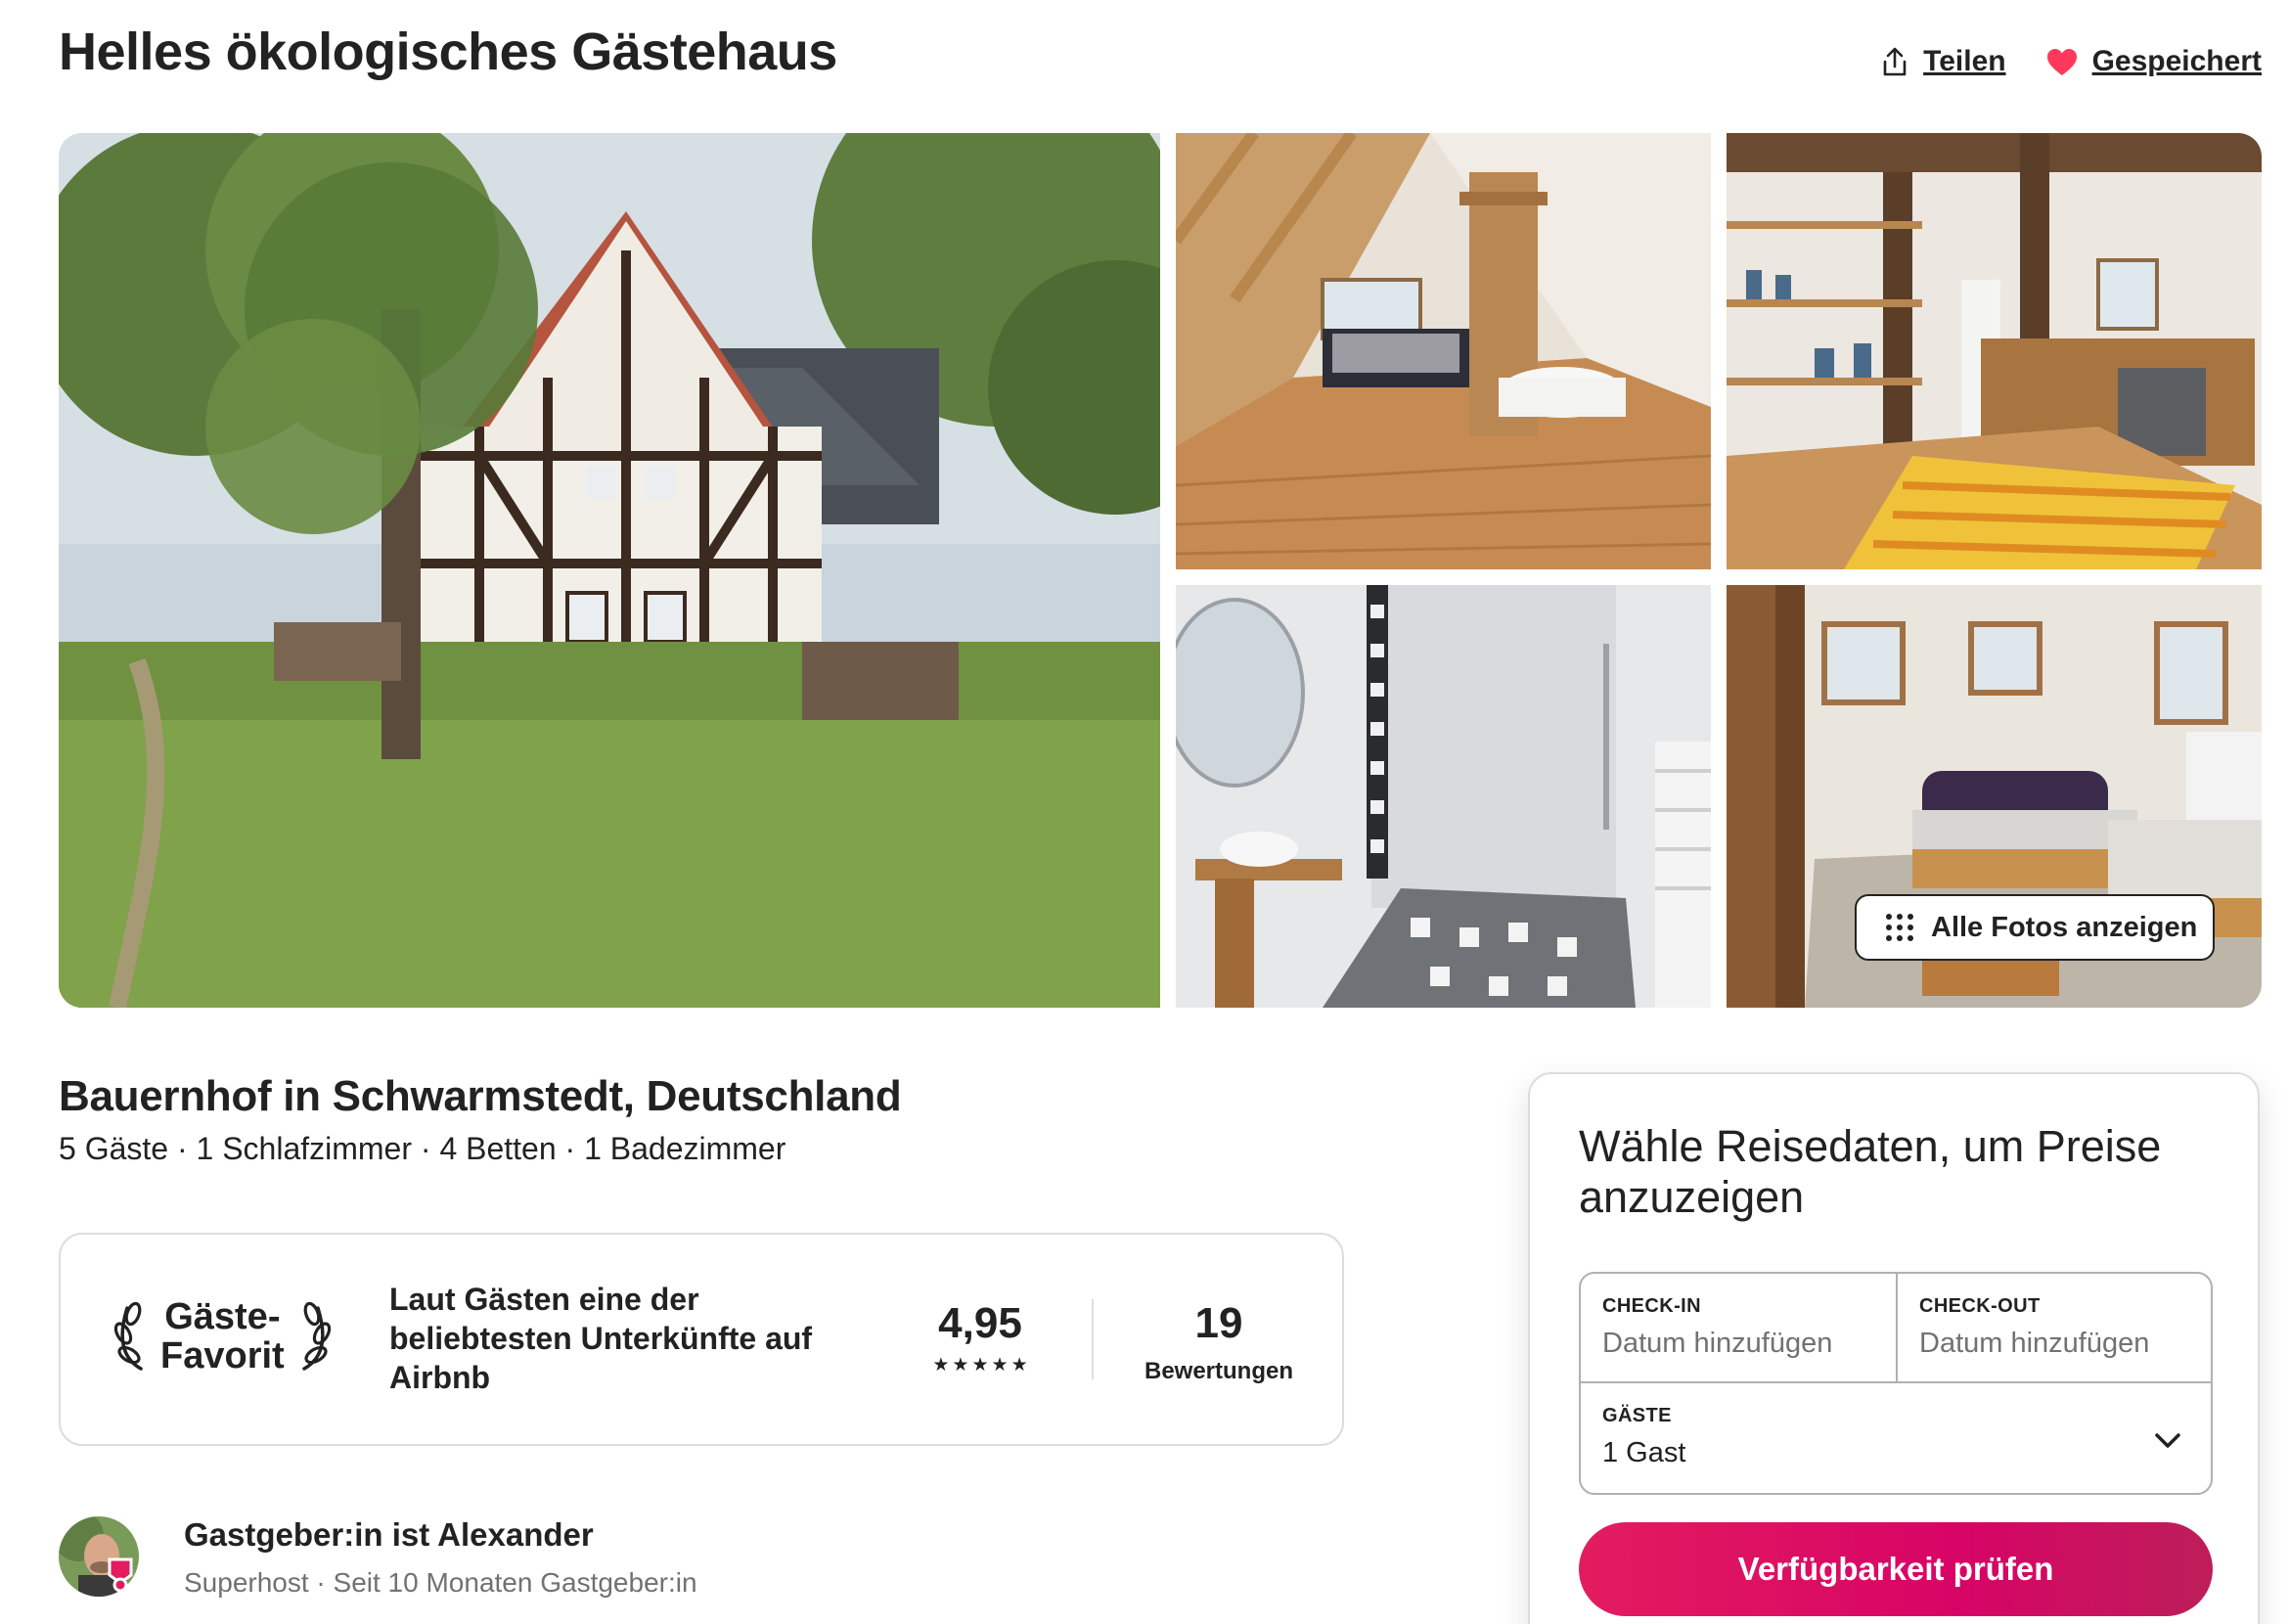  I want to click on share-label: Teilen, so click(1964, 61).